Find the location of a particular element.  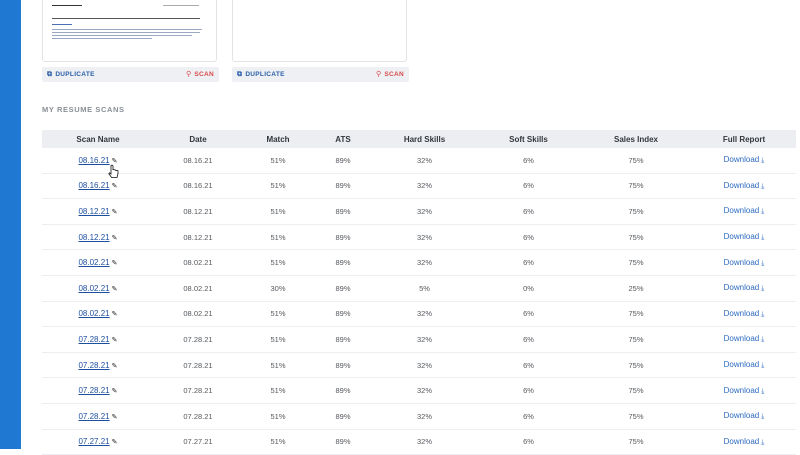

match-cell: 30% is located at coordinates (278, 288).